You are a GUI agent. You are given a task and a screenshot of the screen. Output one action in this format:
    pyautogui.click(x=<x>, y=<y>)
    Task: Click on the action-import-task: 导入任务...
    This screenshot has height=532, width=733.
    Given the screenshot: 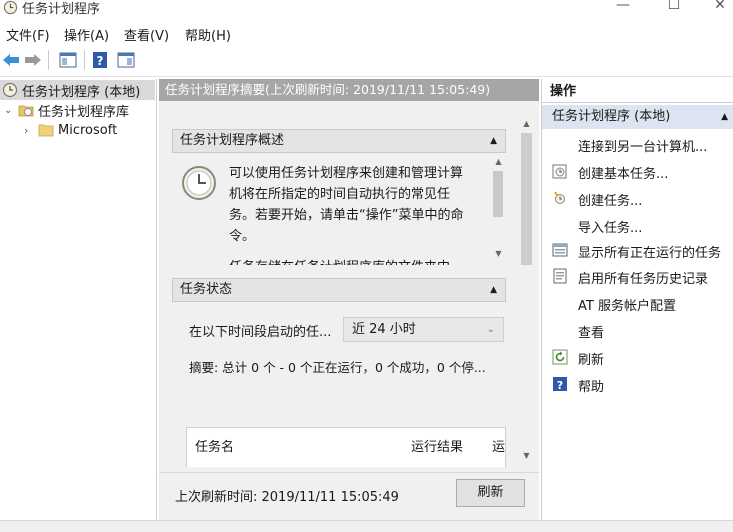 What is the action you would take?
    pyautogui.click(x=637, y=225)
    